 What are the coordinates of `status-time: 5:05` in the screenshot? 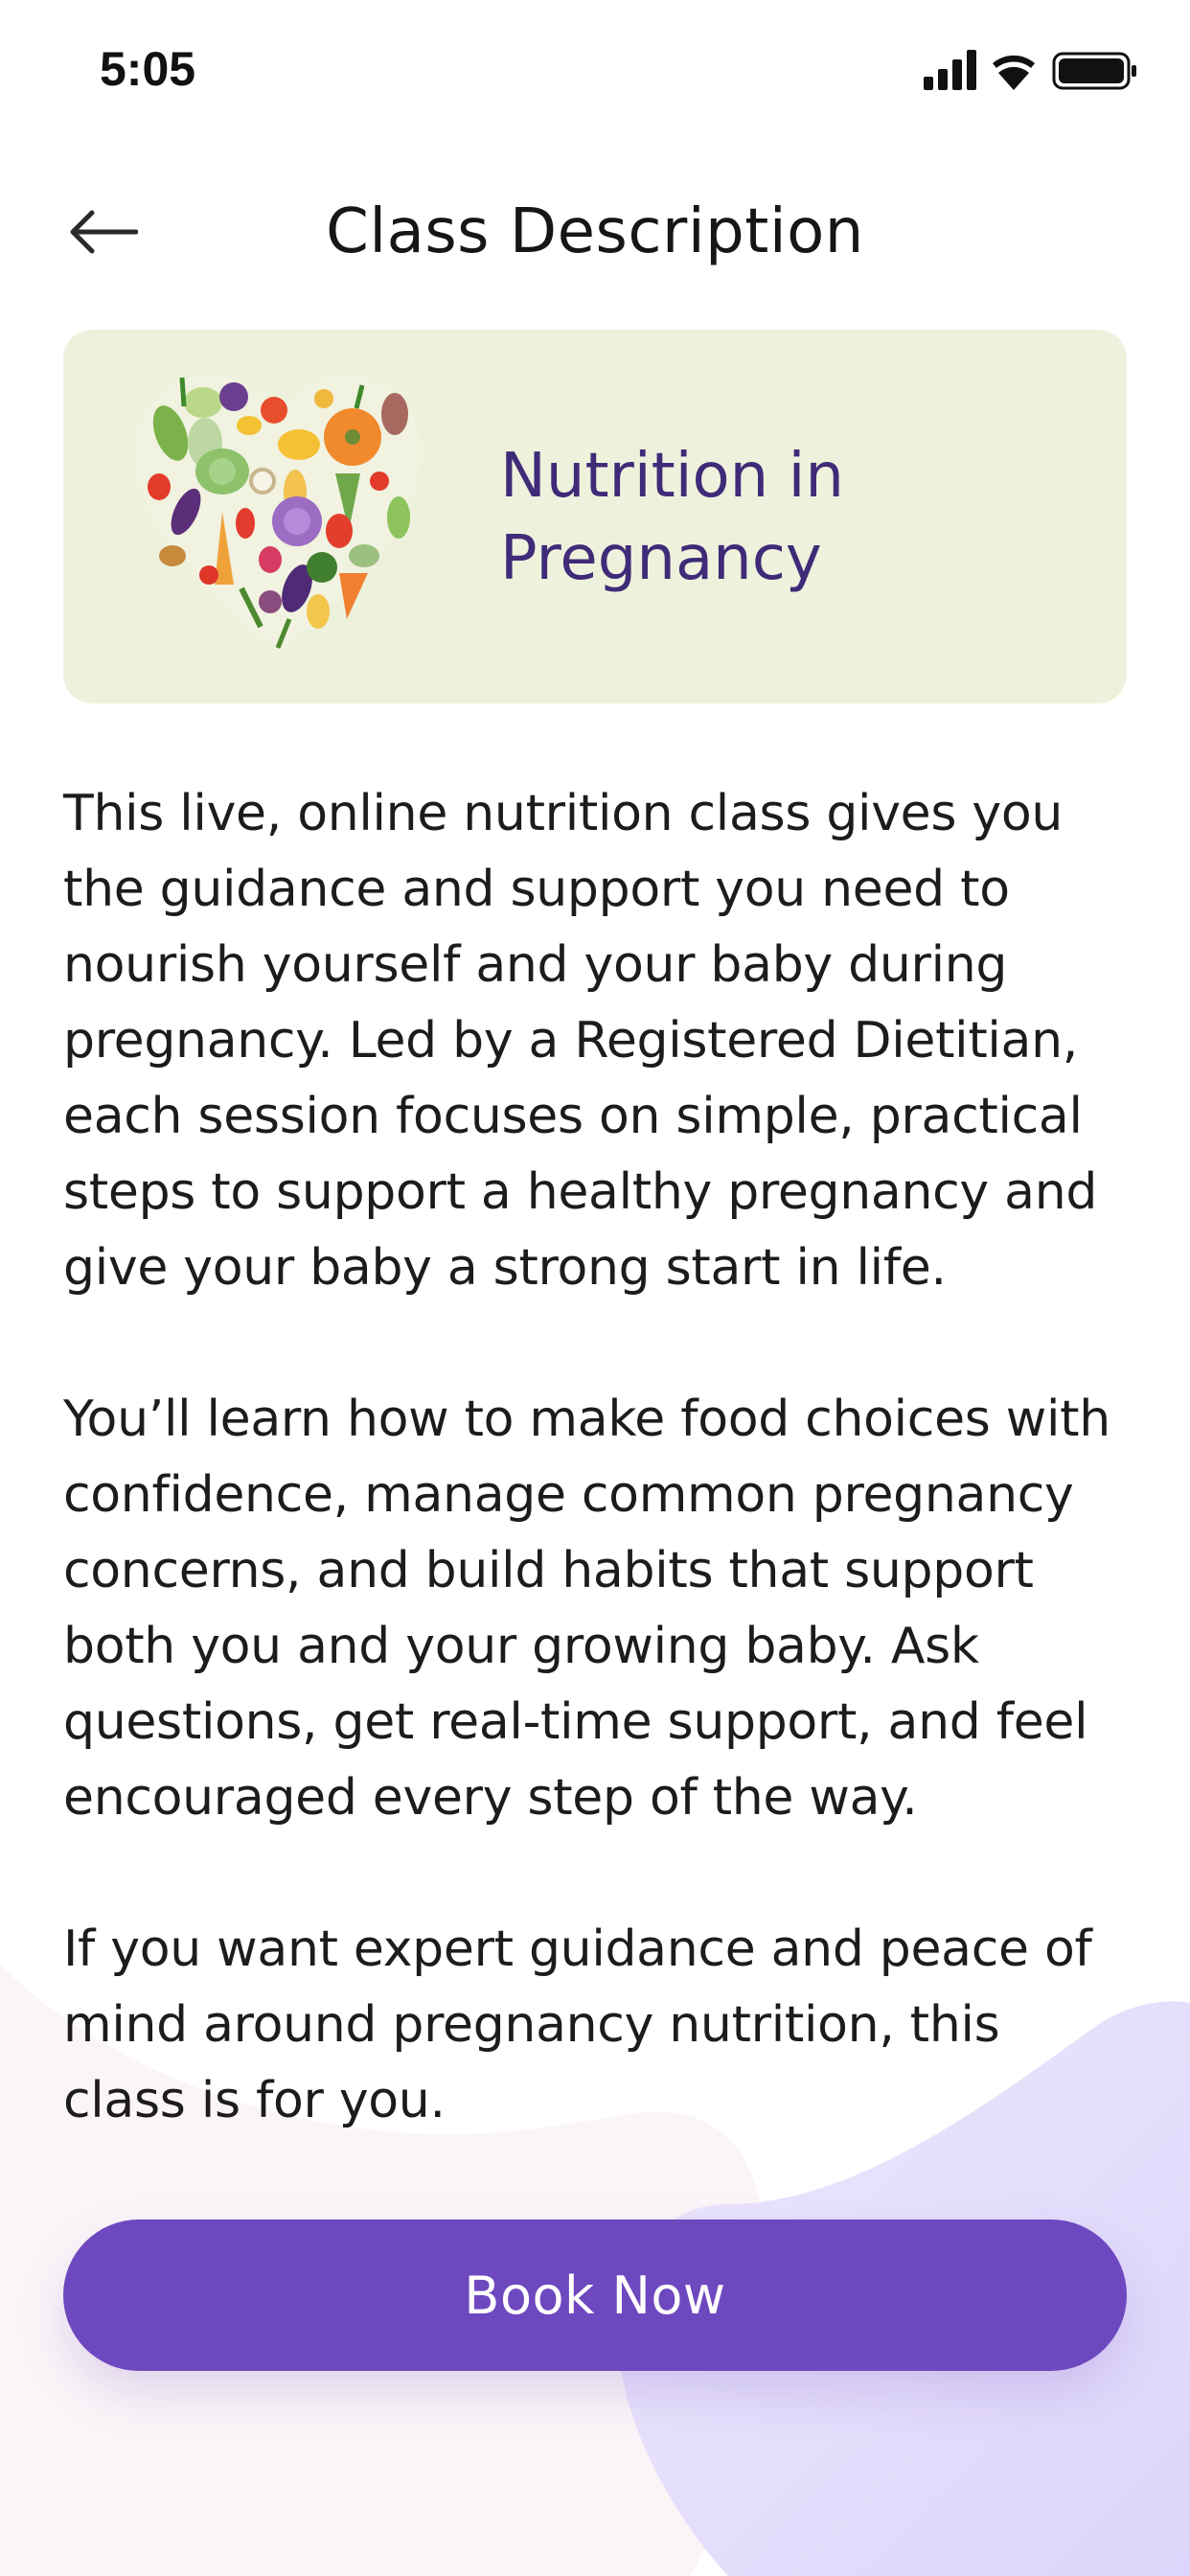 It's located at (148, 69).